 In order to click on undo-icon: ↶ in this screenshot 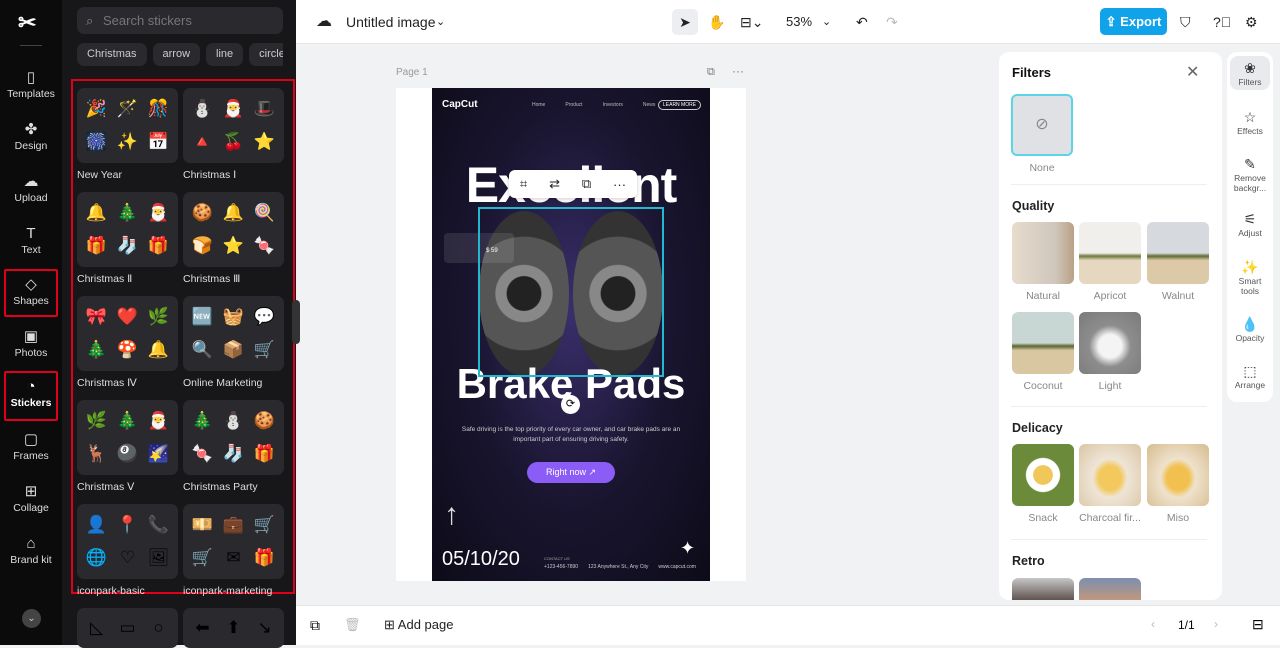, I will do `click(862, 22)`.